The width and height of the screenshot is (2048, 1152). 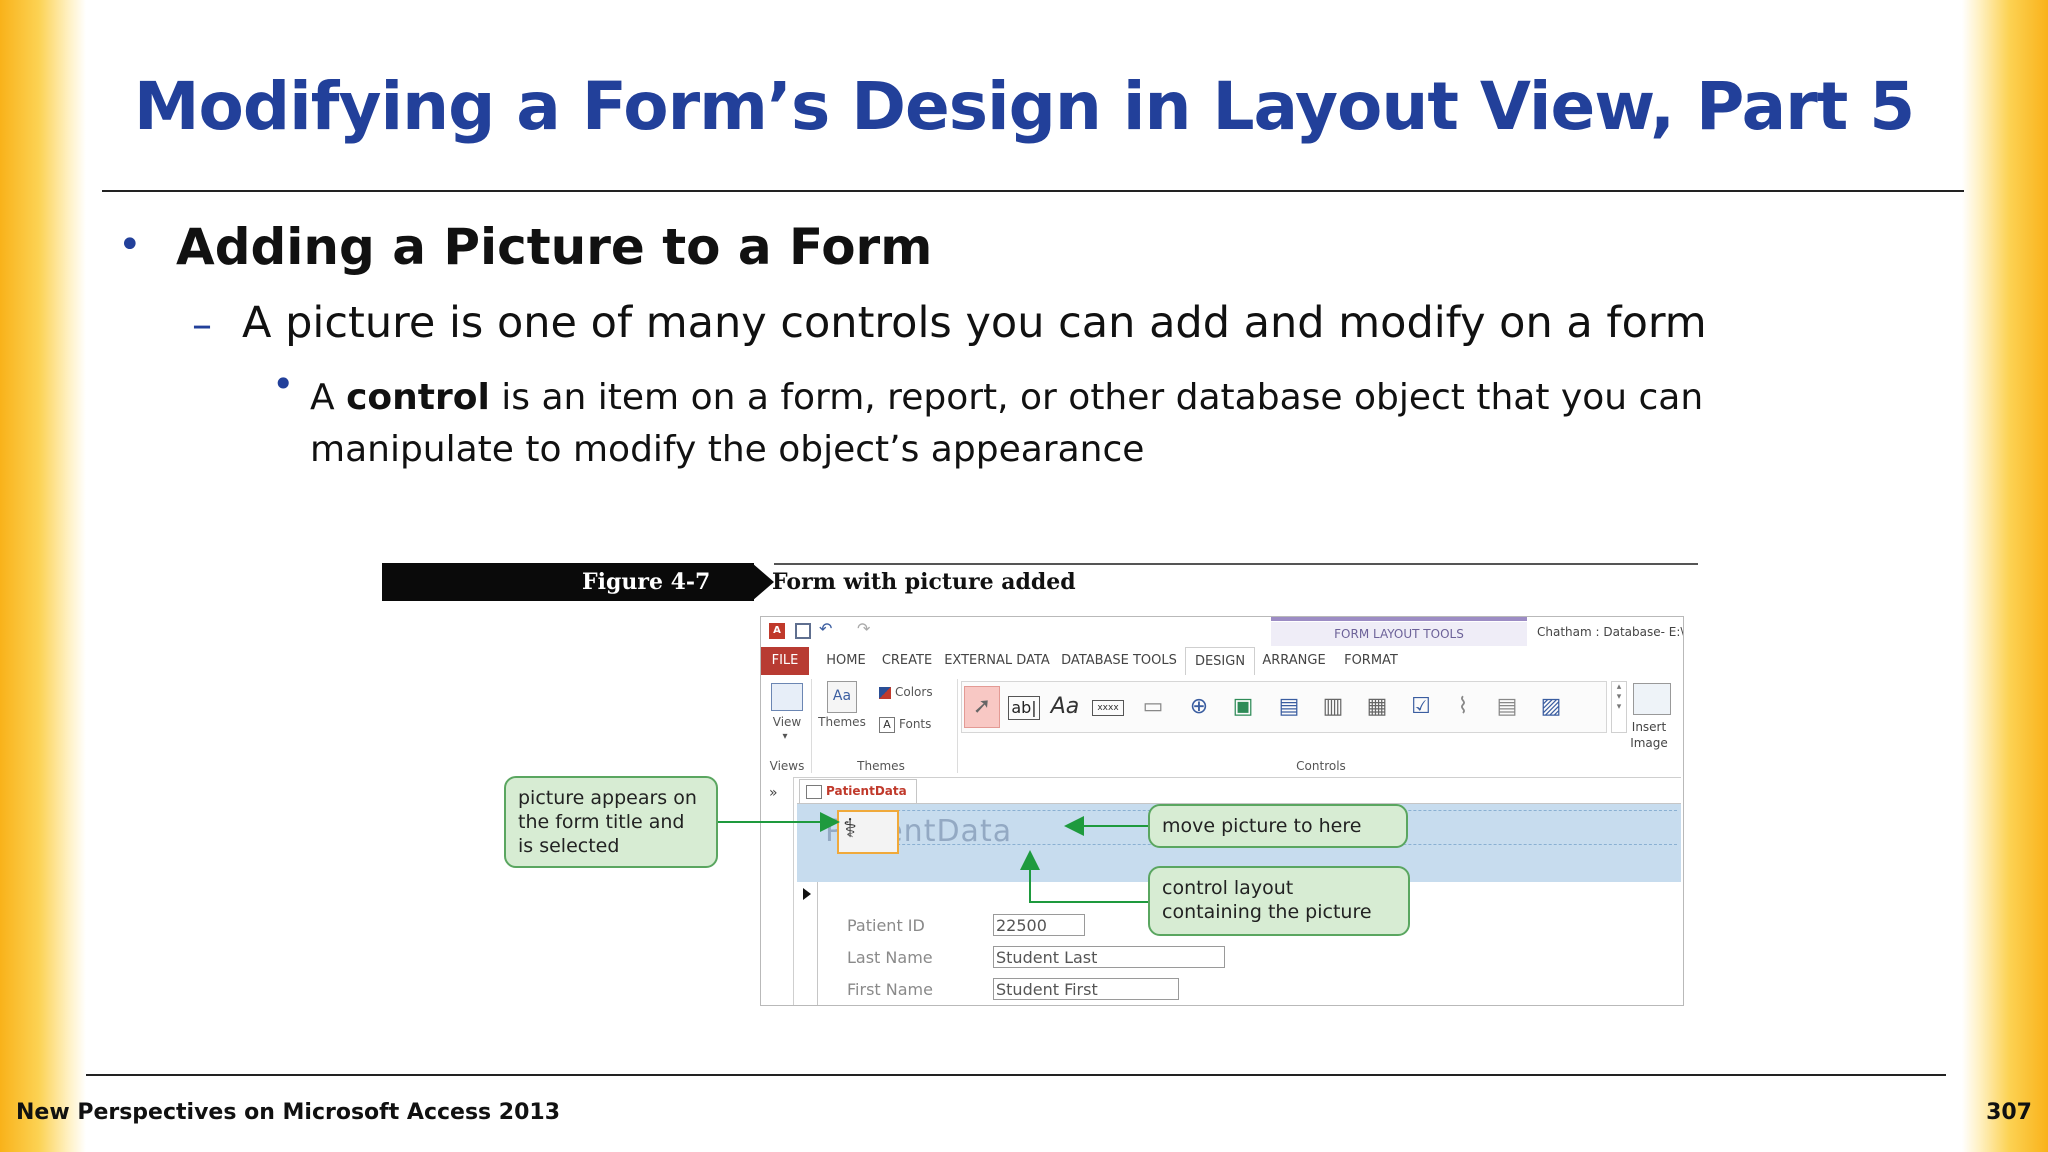 I want to click on left-gradient-border, so click(x=43, y=576).